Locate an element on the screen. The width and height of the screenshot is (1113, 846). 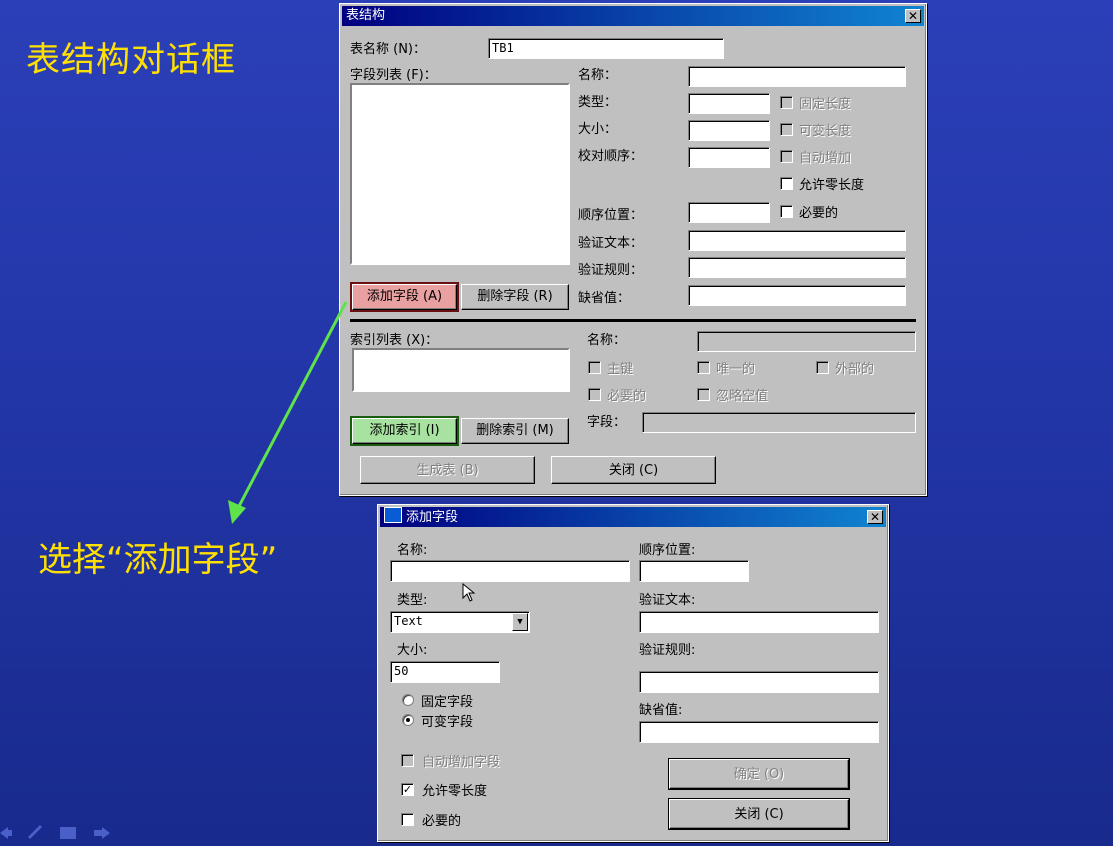
unique-label: 唯一的 is located at coordinates (736, 369).